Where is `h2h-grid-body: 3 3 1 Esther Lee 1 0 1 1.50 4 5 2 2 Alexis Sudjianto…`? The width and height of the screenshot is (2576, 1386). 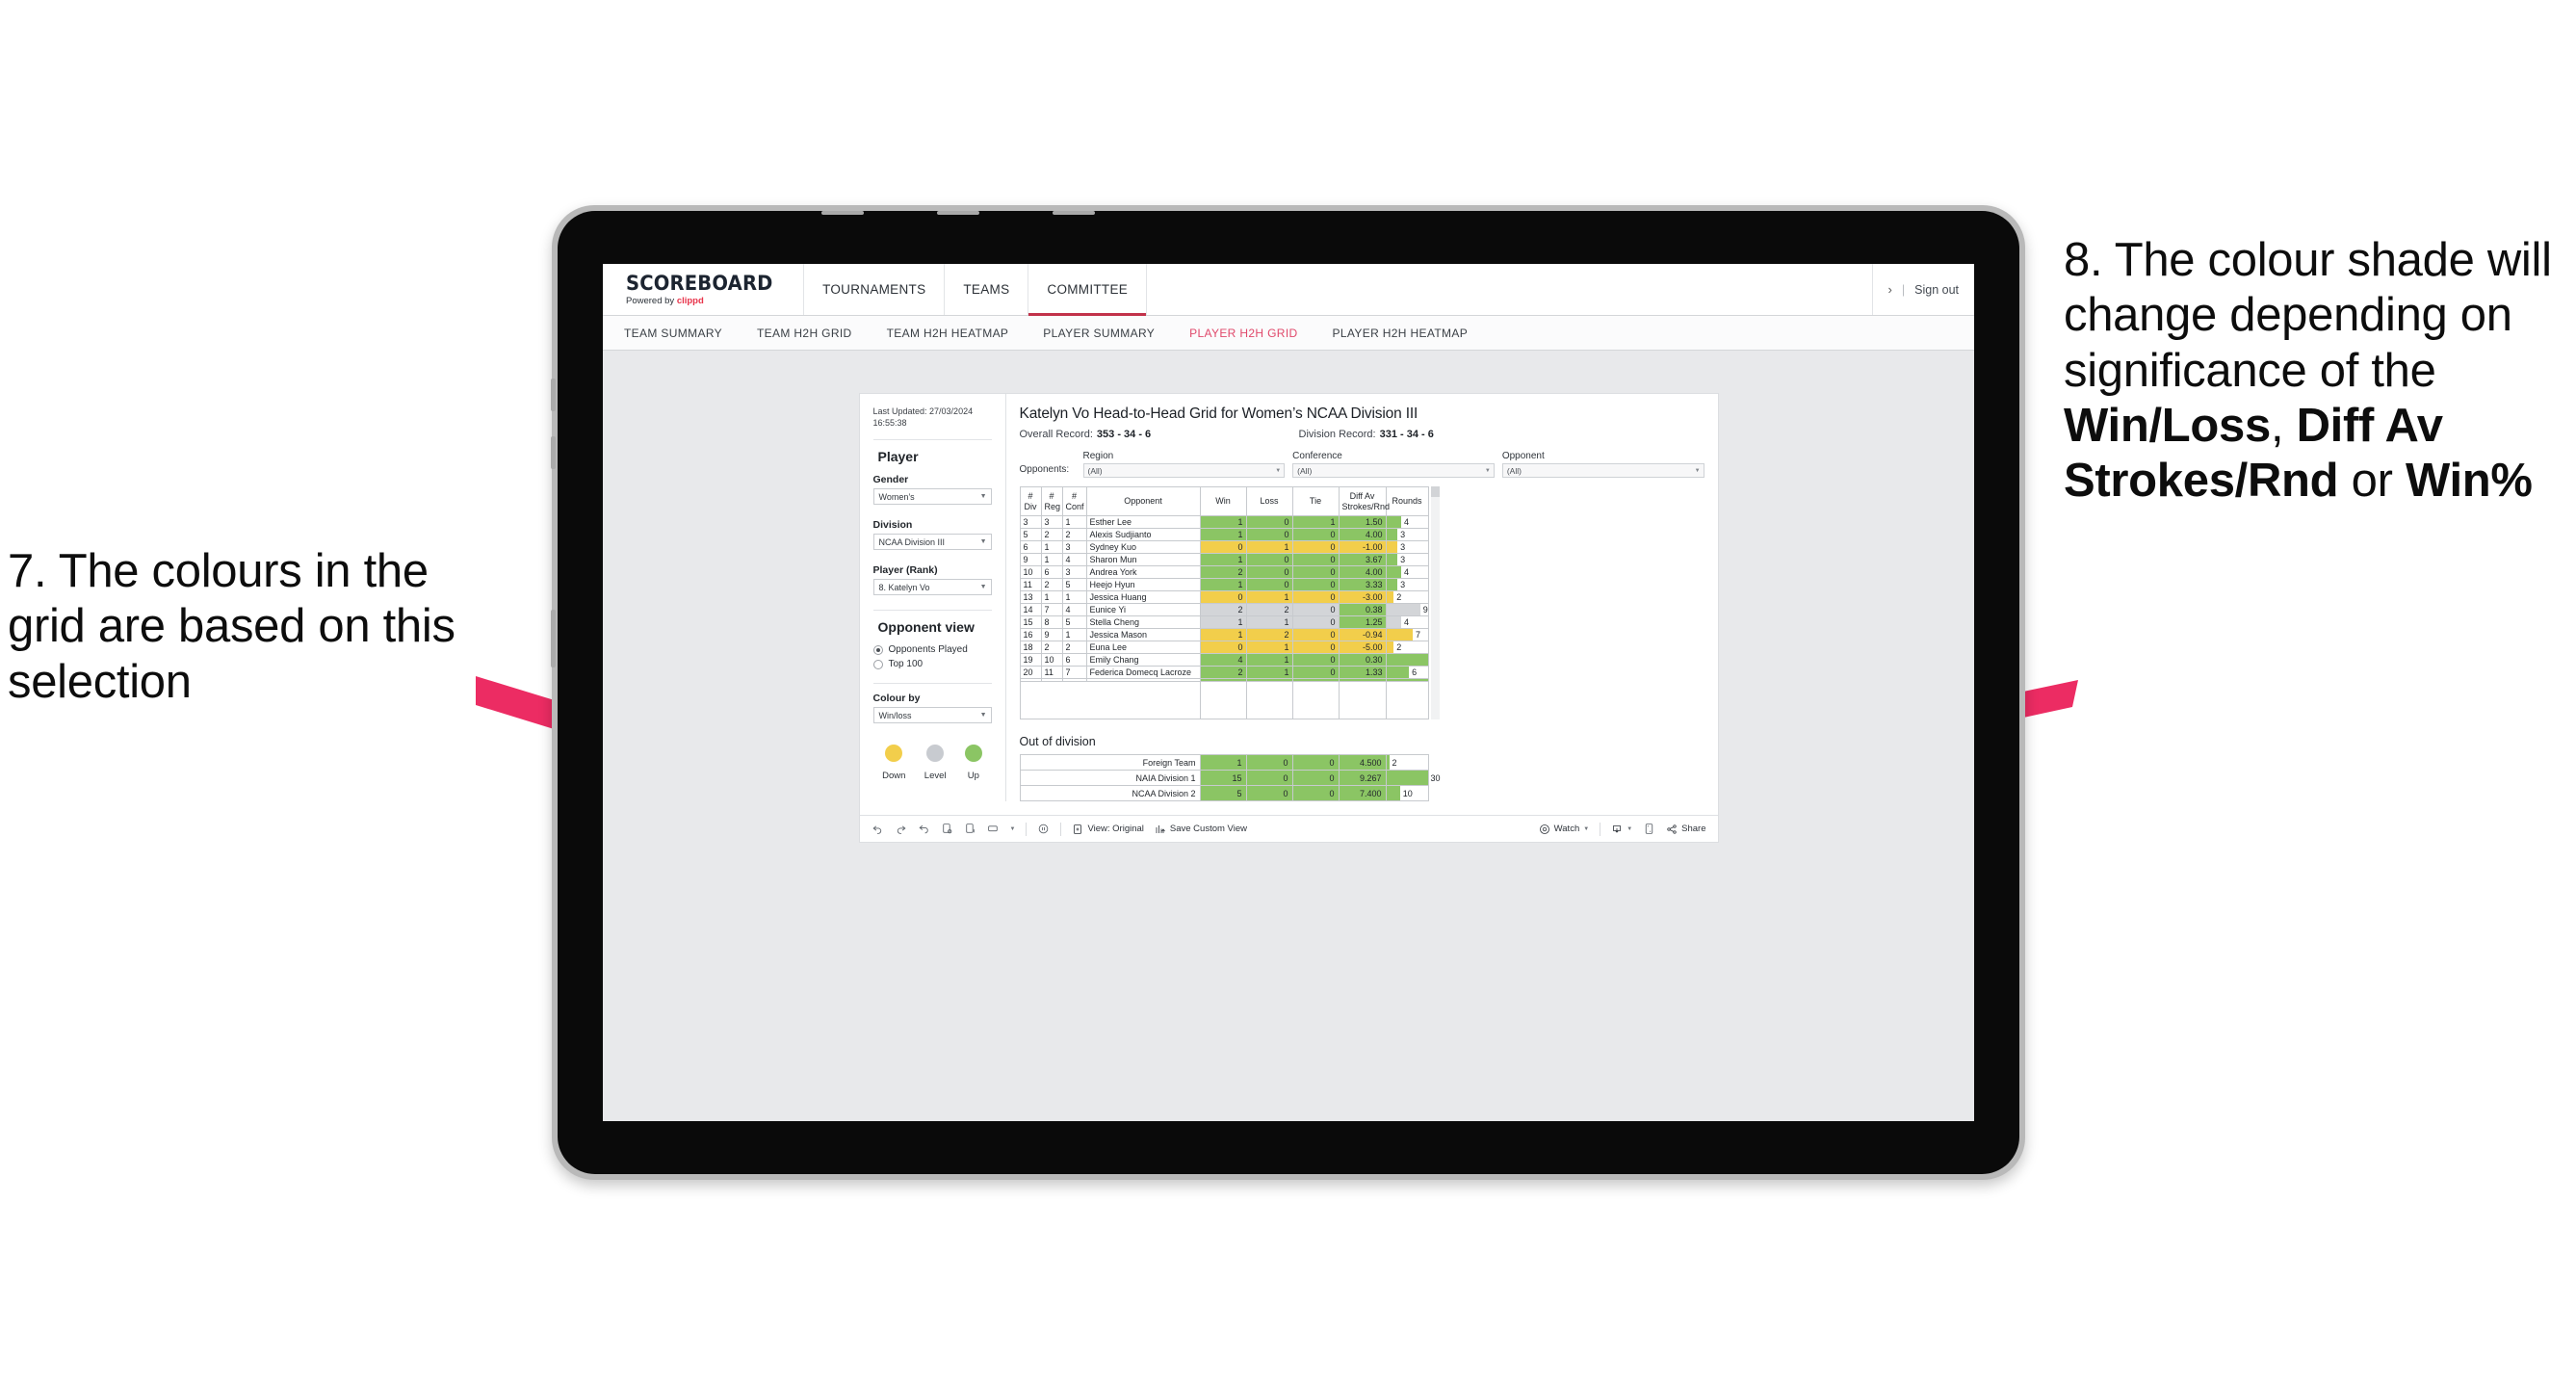
h2h-grid-body: 3 3 1 Esther Lee 1 0 1 1.50 4 5 2 2 Alexis Sudjianto… is located at coordinates (1229, 617).